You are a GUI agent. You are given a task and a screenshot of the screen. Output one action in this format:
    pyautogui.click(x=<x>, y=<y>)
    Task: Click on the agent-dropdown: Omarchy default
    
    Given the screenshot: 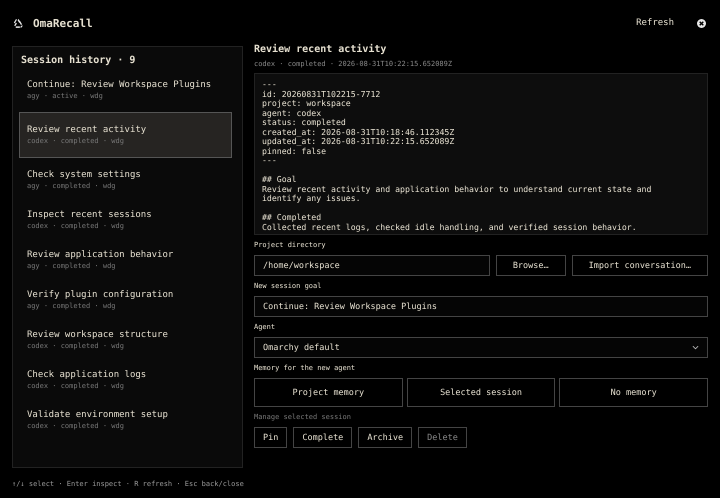 What is the action you would take?
    pyautogui.click(x=481, y=347)
    